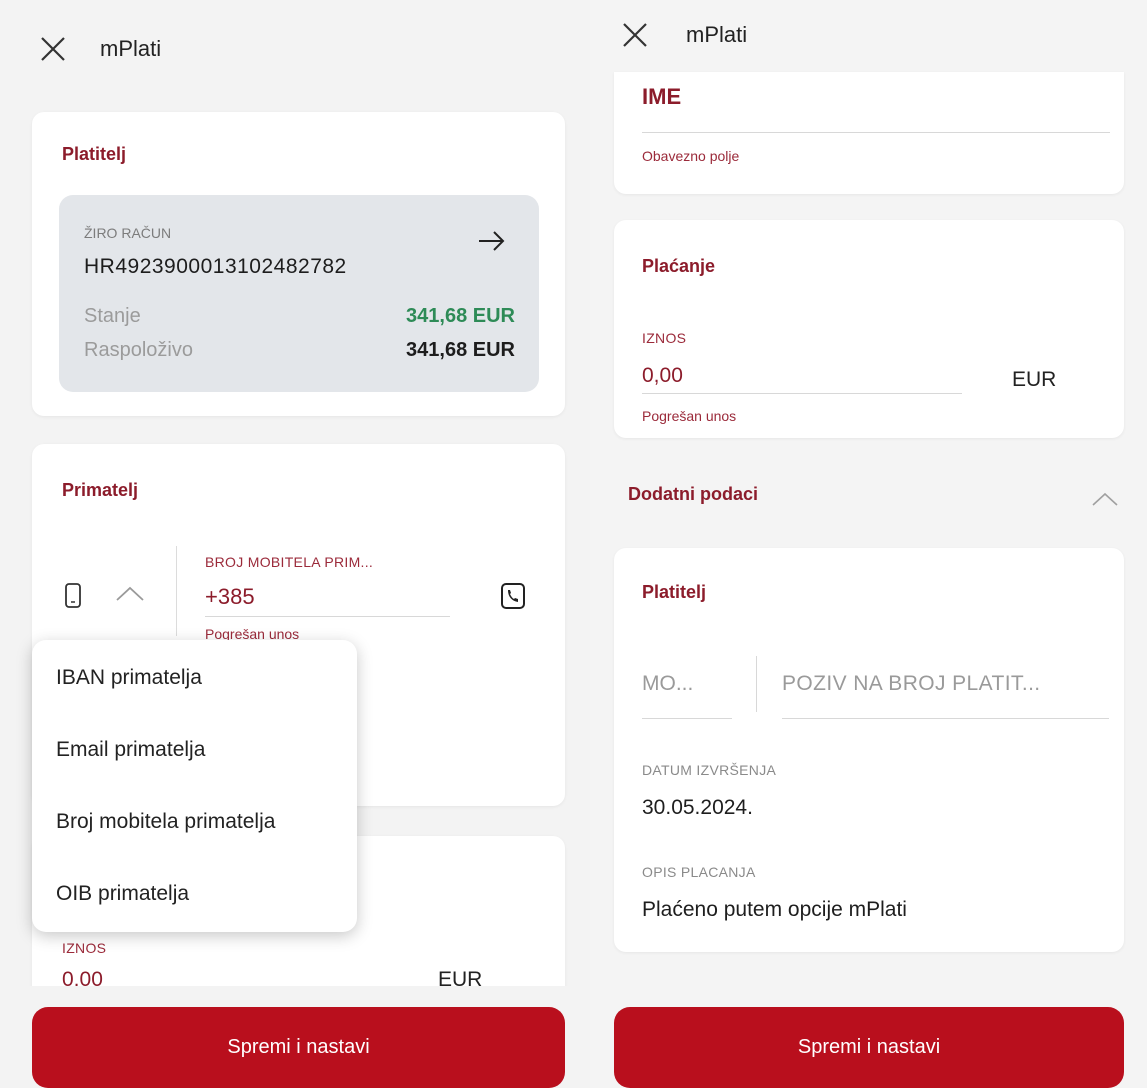  I want to click on recipient-section-title: Primatelj, so click(100, 490).